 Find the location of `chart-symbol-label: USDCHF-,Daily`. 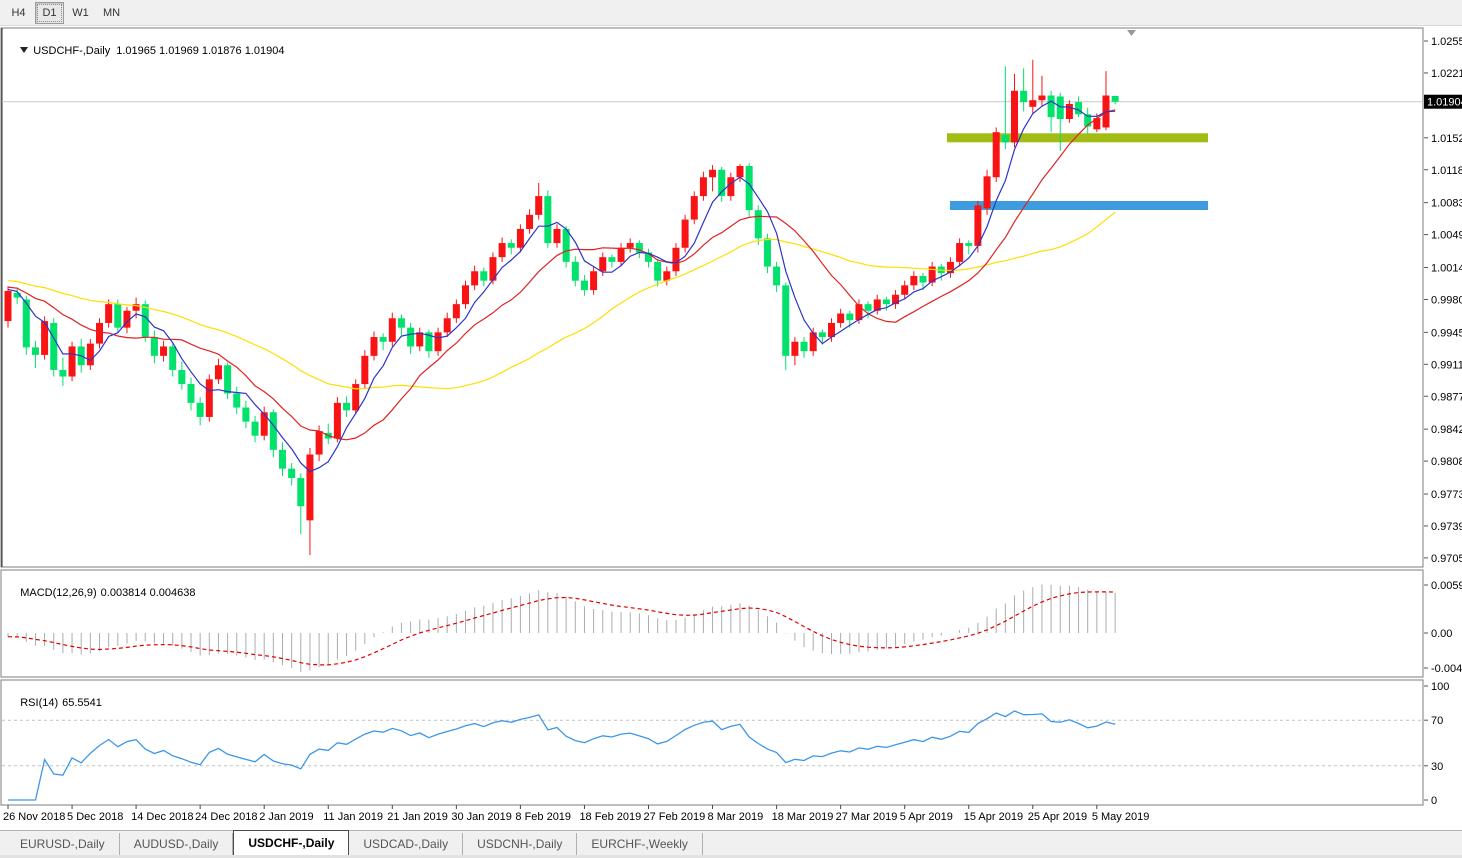

chart-symbol-label: USDCHF-,Daily is located at coordinates (72, 51).